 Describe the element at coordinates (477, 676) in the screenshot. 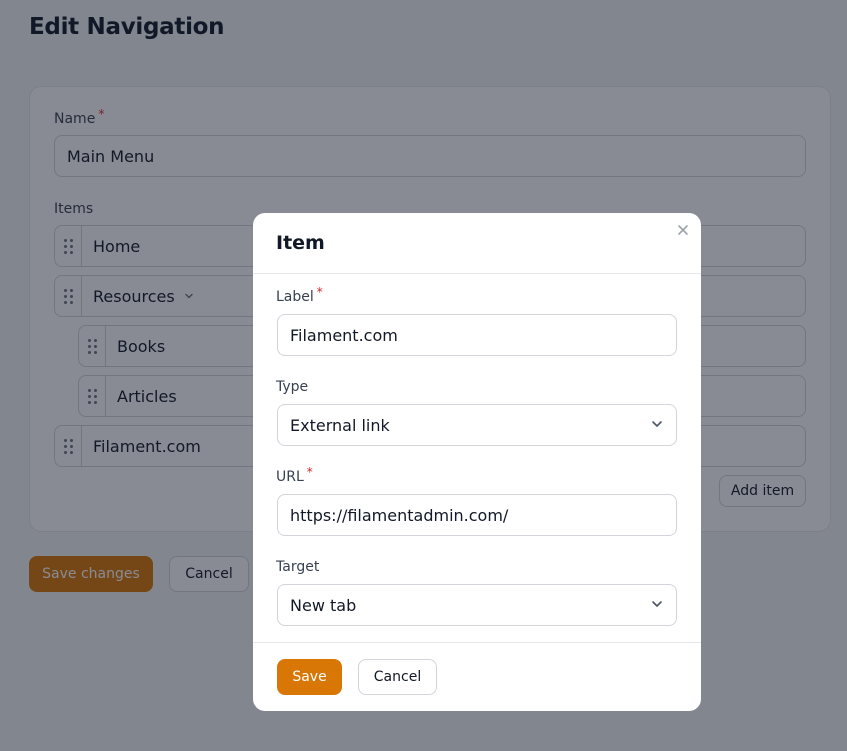

I see `modal-footer: Save Cancel` at that location.